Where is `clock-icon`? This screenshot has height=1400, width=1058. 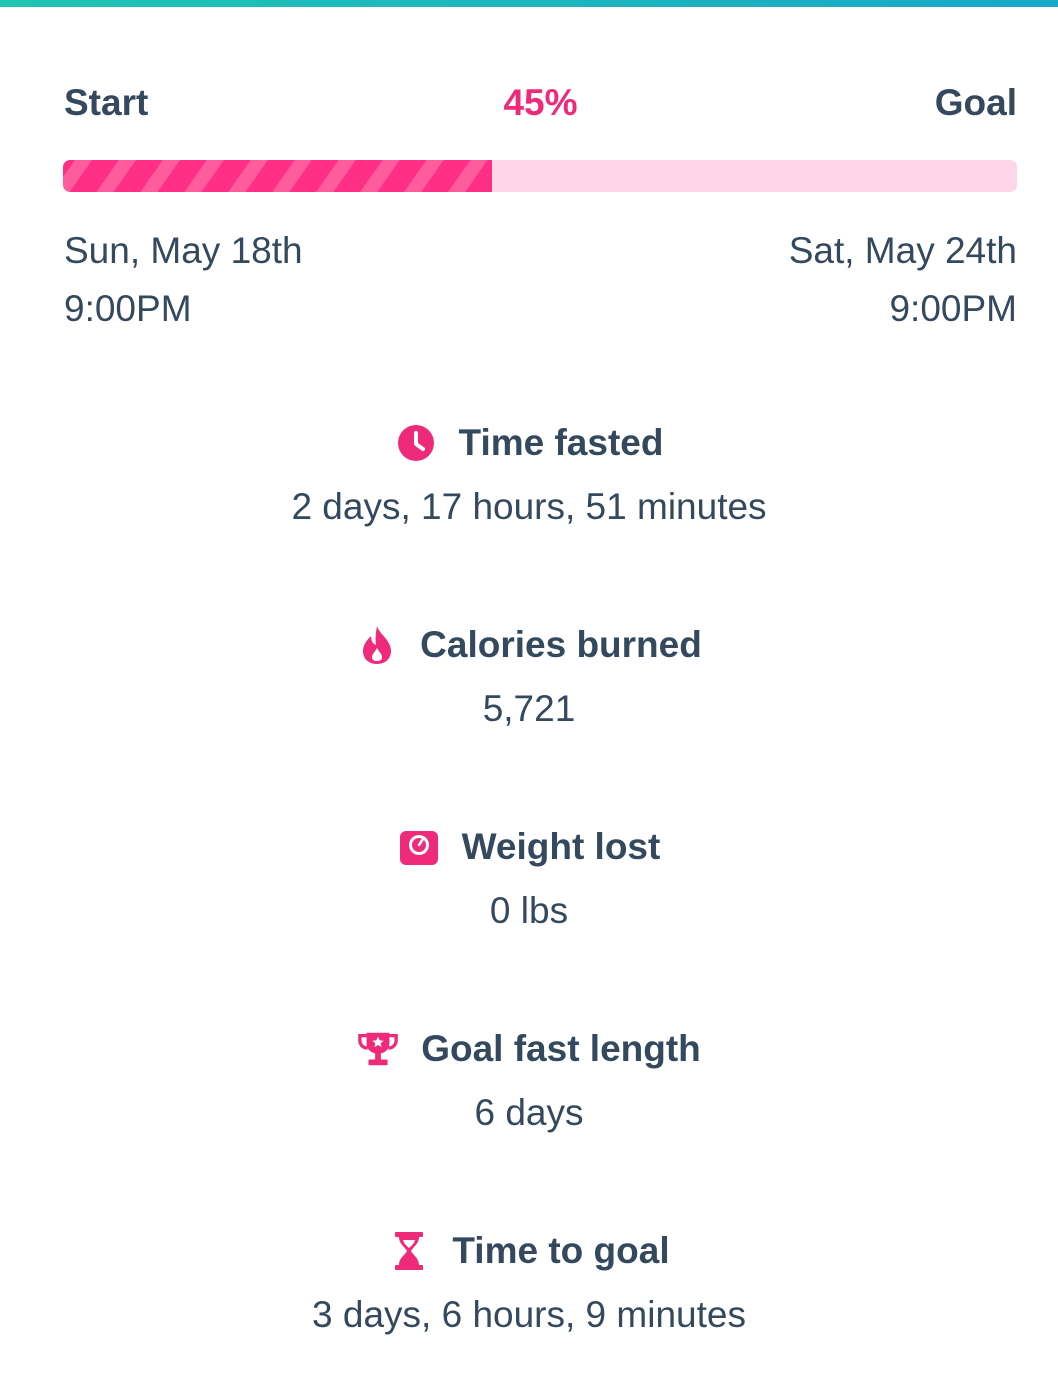
clock-icon is located at coordinates (416, 443).